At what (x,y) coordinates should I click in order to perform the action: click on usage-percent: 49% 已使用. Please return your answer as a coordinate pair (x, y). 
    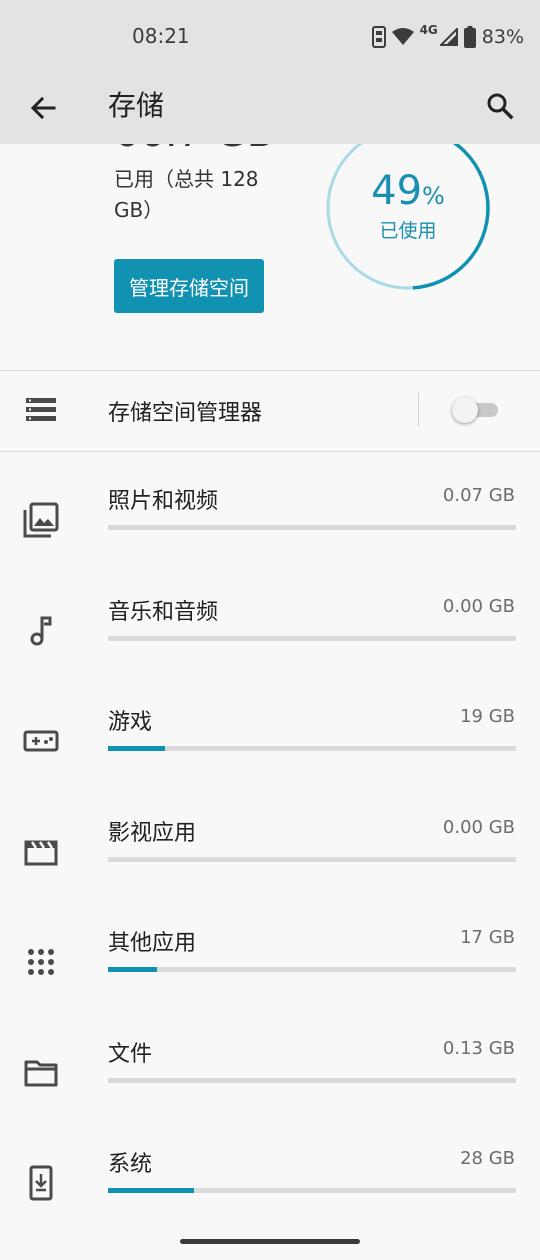
    Looking at the image, I should click on (408, 205).